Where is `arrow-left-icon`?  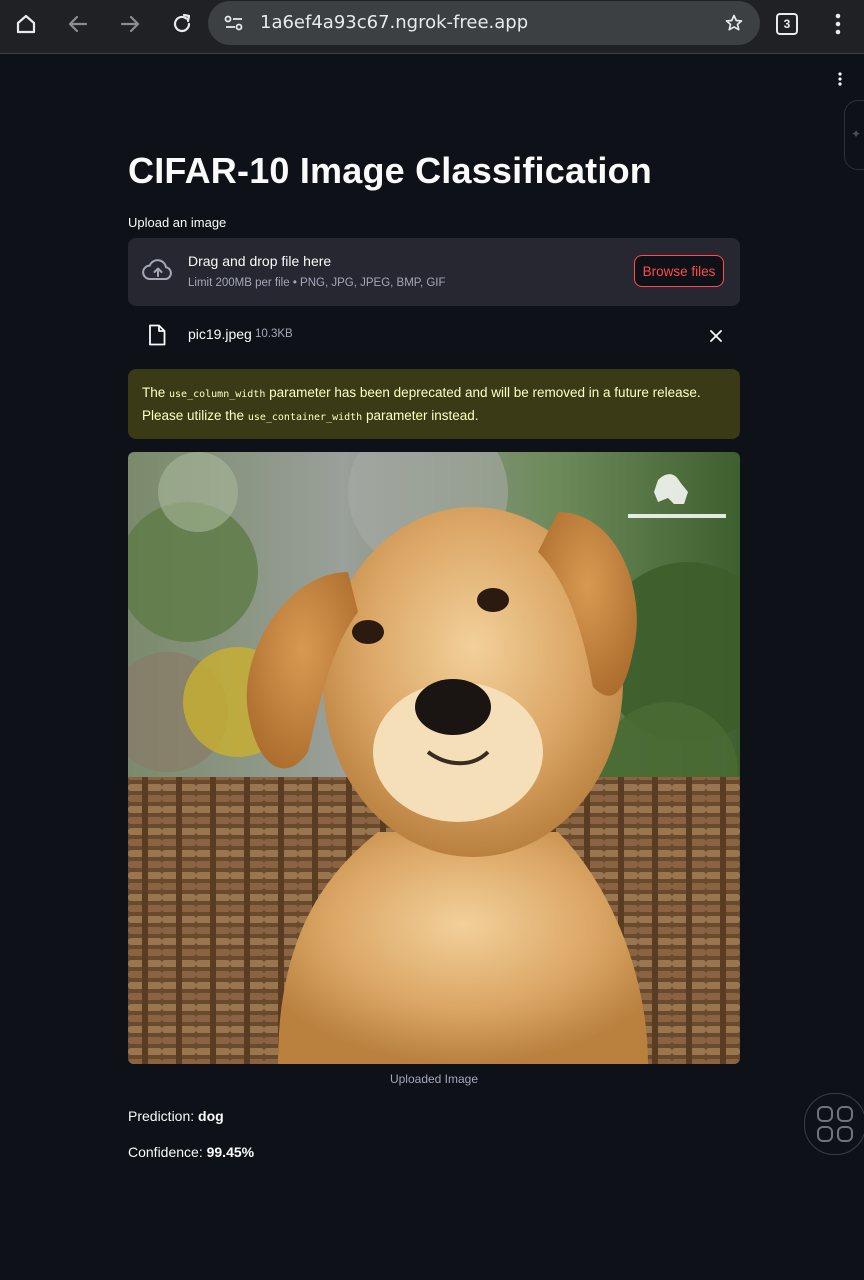
arrow-left-icon is located at coordinates (78, 24).